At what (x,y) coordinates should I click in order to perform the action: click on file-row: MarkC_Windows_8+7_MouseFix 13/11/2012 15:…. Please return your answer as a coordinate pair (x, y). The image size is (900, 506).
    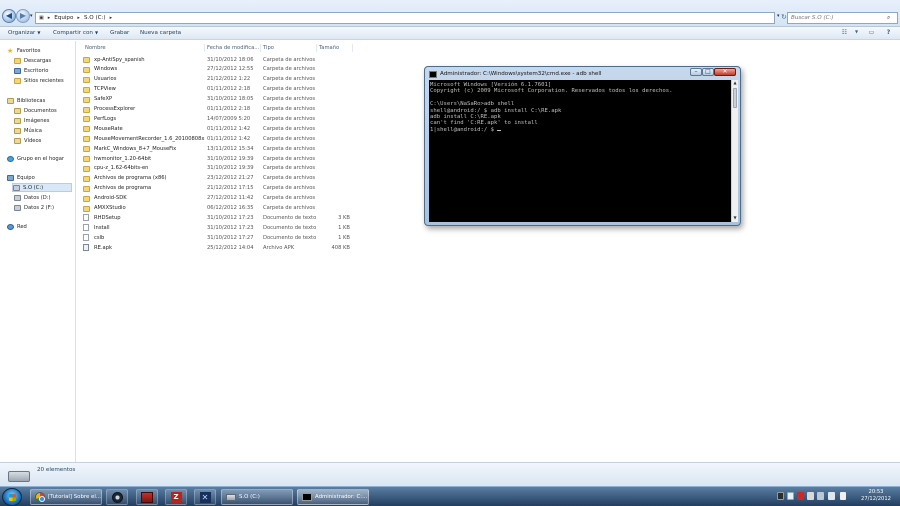
    Looking at the image, I should click on (223, 149).